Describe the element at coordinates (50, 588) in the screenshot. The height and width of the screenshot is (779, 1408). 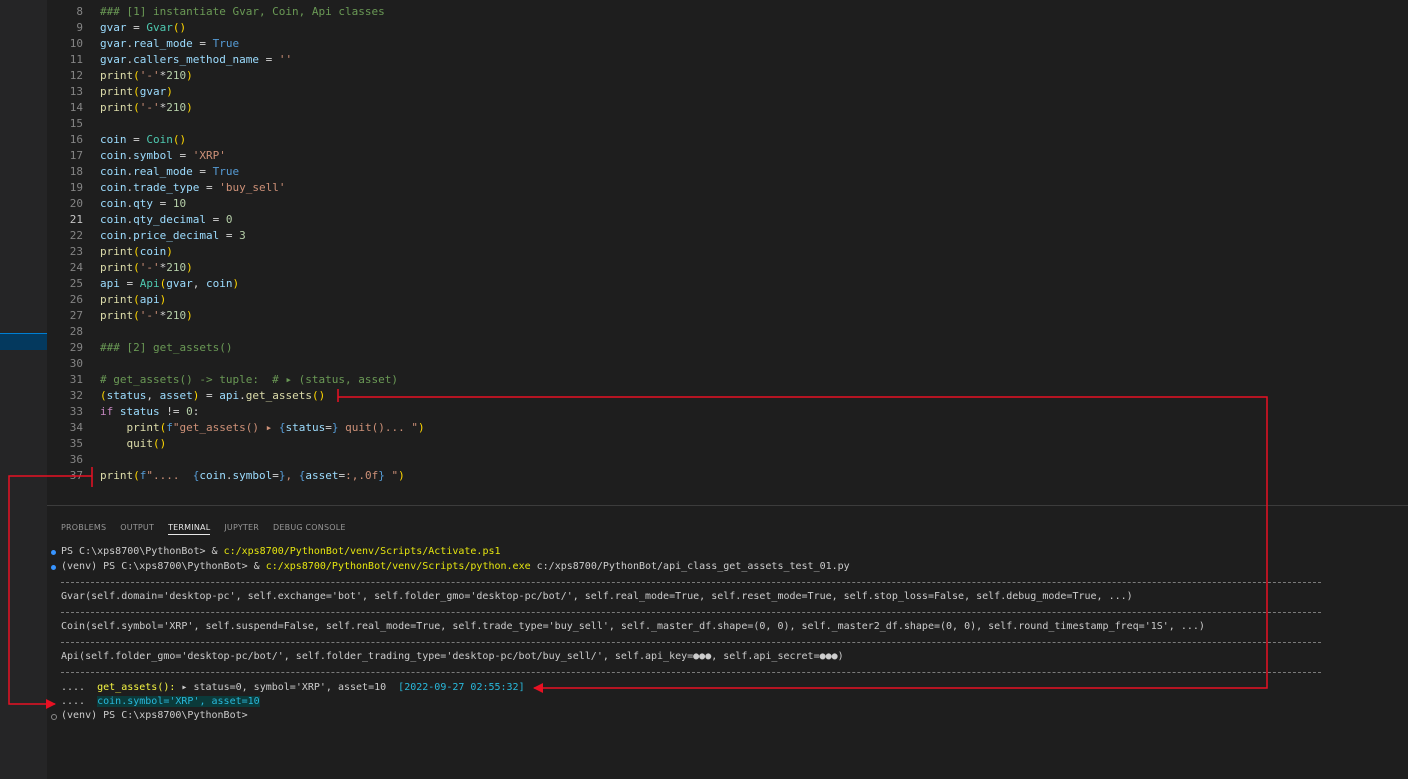
I see `arrow-print-to-output` at that location.